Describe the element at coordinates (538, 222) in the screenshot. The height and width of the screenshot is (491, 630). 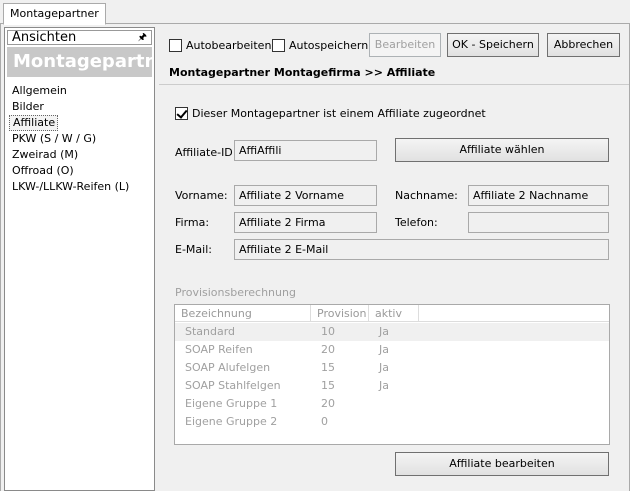
I see `telefon-field` at that location.